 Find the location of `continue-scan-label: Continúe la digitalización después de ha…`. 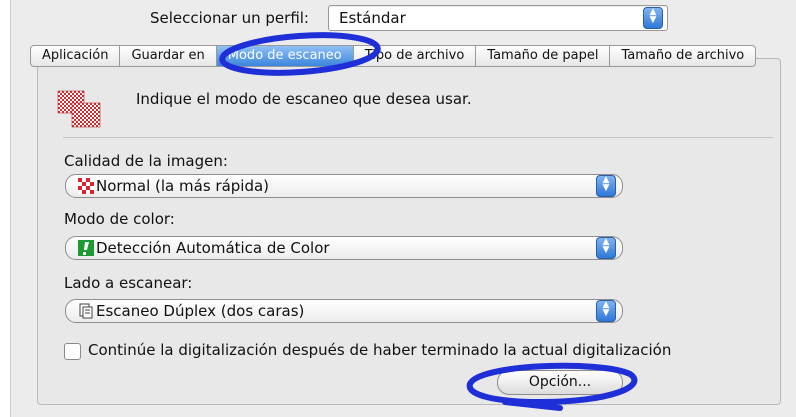

continue-scan-label: Continúe la digitalización después de ha… is located at coordinates (380, 350).